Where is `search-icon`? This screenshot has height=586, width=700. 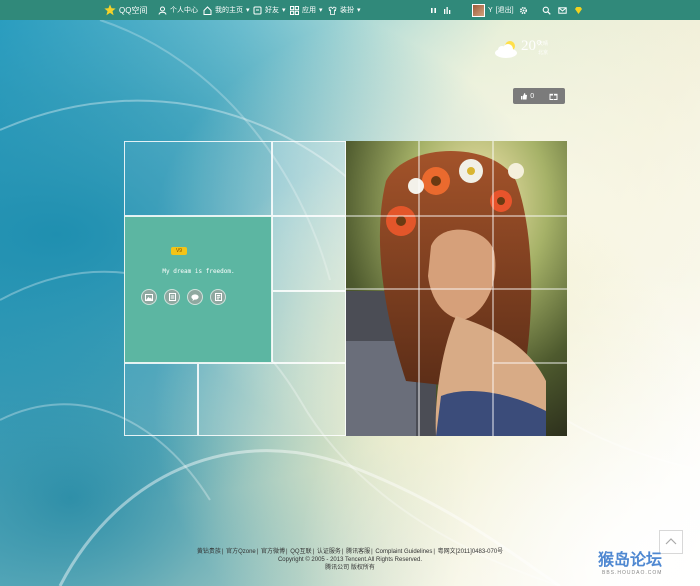 search-icon is located at coordinates (546, 10).